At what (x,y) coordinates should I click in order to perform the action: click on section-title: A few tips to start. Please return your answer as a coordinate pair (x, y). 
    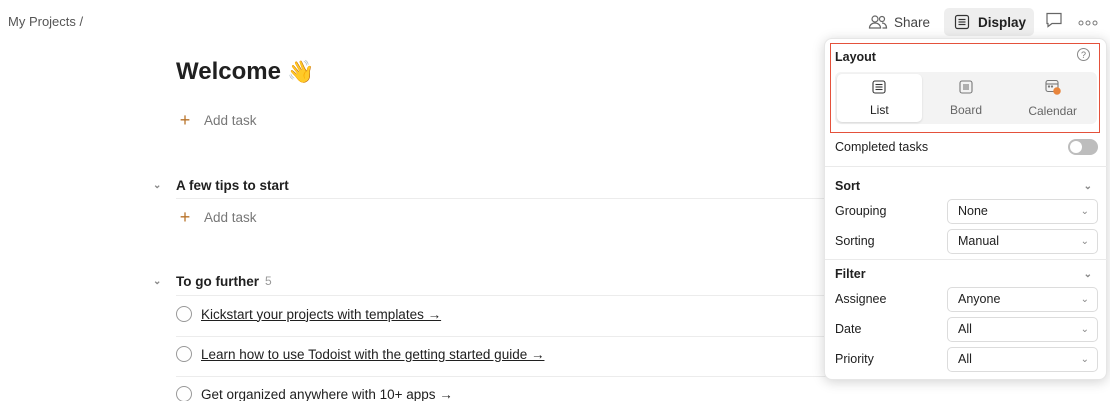
    Looking at the image, I should click on (232, 185).